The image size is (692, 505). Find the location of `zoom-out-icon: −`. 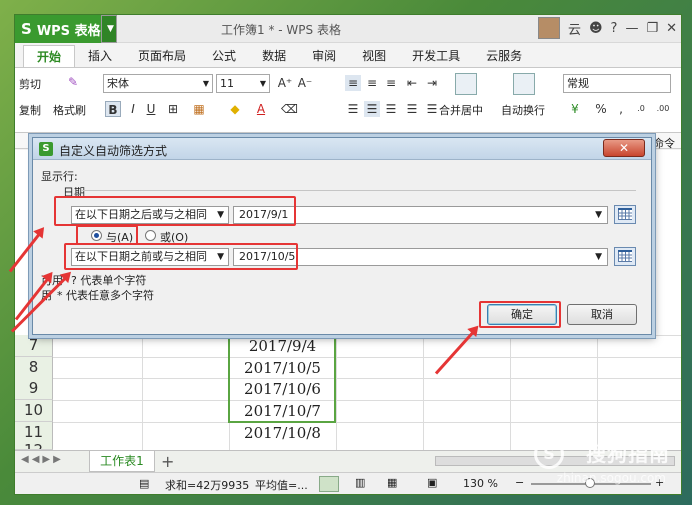

zoom-out-icon: − is located at coordinates (519, 482).